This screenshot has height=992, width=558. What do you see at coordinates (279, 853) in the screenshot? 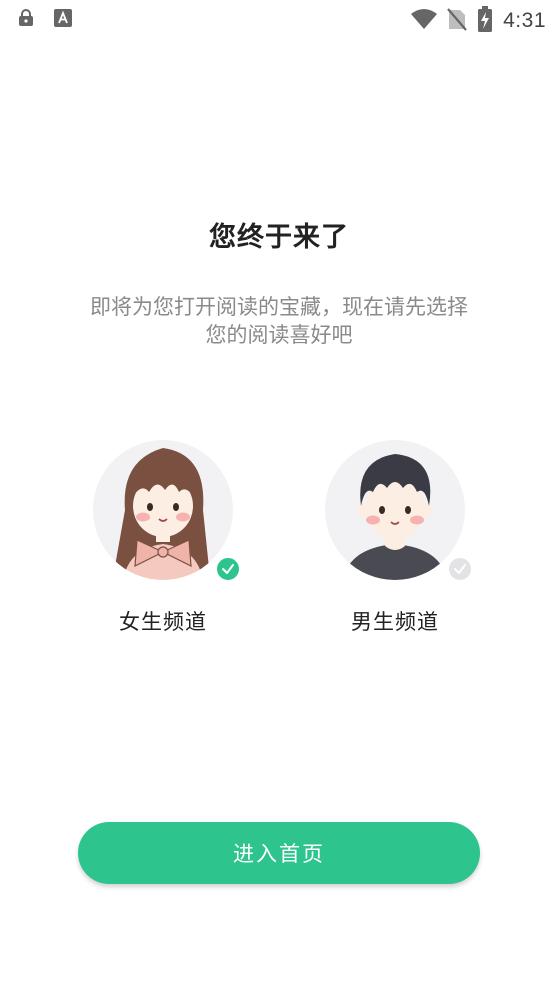
I see `enter-home-button: 进入首页` at bounding box center [279, 853].